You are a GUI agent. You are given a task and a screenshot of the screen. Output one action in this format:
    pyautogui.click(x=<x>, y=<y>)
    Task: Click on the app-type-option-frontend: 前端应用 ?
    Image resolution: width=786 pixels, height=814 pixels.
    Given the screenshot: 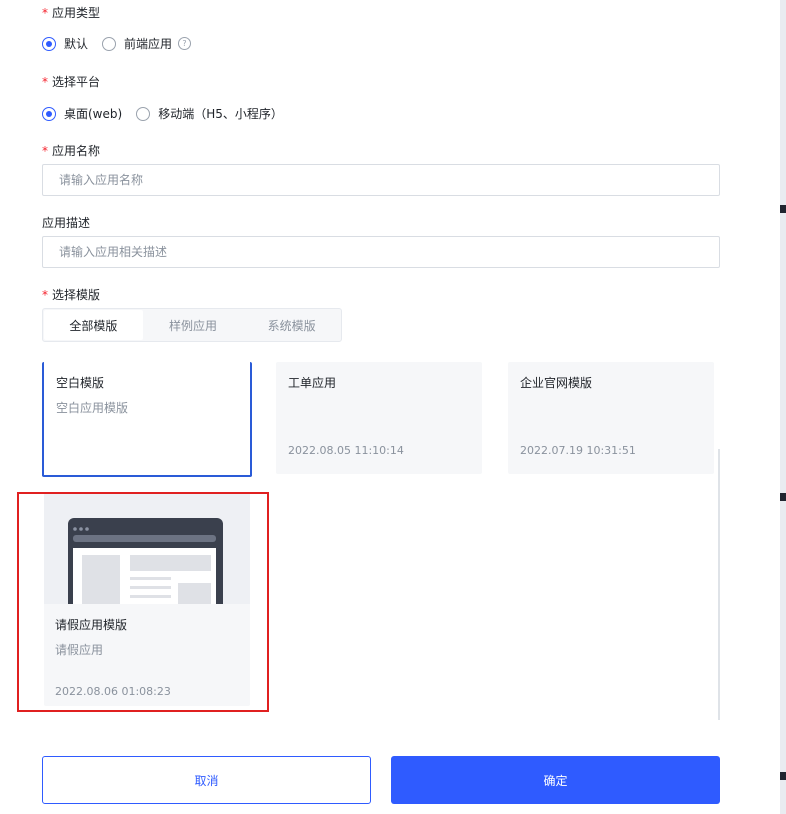 What is the action you would take?
    pyautogui.click(x=147, y=43)
    